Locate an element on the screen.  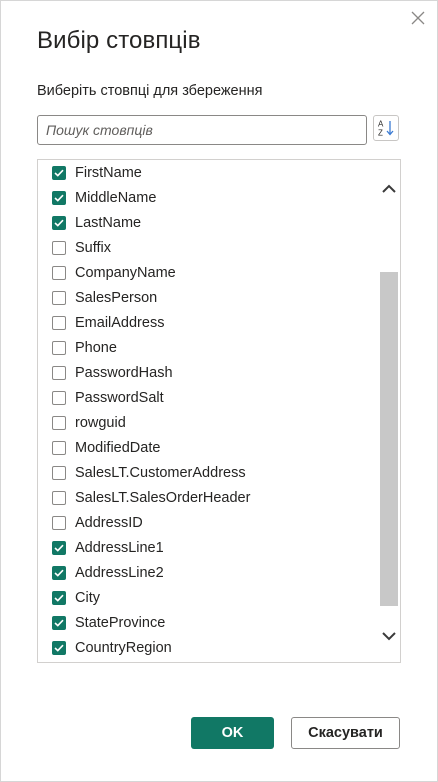
dialog-title: Вибір стовпців is located at coordinates (119, 40).